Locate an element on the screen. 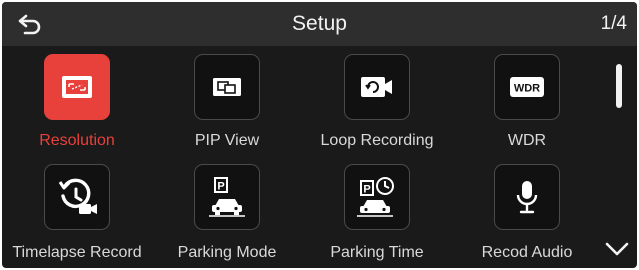  menu-item-label: PIP View is located at coordinates (227, 140).